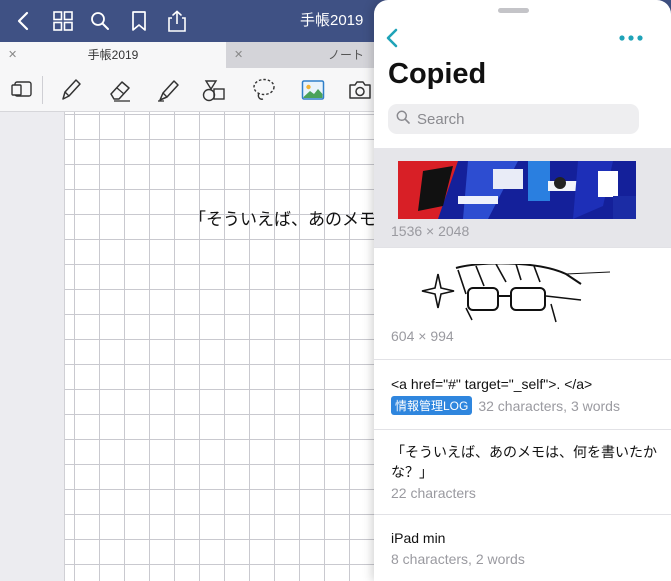  I want to click on camera-icon, so click(360, 90).